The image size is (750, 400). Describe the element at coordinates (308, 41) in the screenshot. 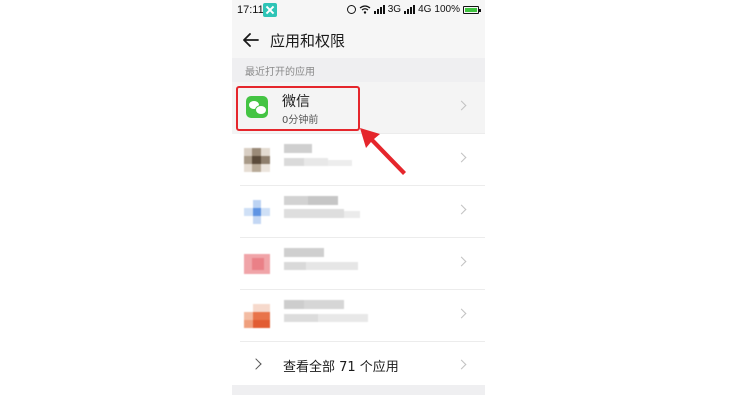

I see `page-title: 应用和权限` at that location.